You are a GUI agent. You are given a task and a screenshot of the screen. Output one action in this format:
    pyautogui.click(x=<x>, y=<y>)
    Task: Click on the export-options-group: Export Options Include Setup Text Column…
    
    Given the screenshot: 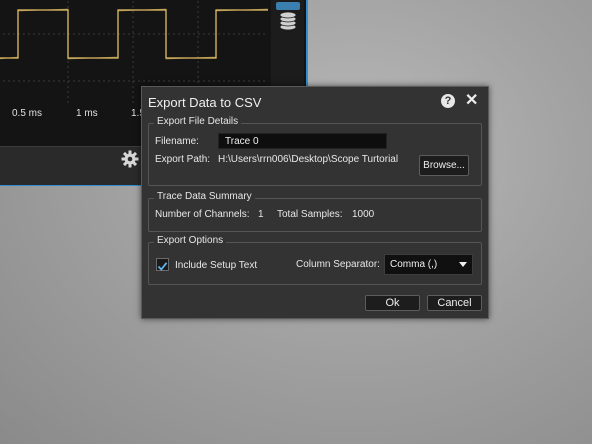 What is the action you would take?
    pyautogui.click(x=315, y=260)
    